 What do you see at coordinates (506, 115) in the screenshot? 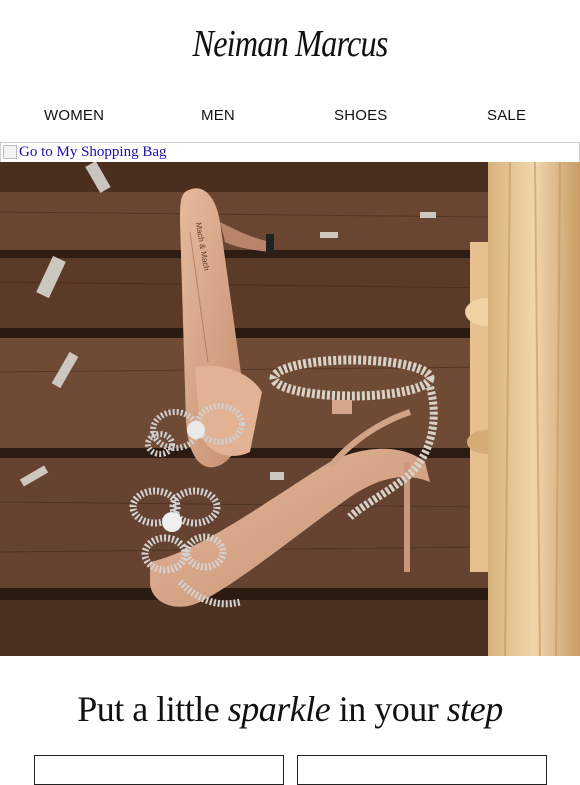
I see `nav-item-sale: SALE` at bounding box center [506, 115].